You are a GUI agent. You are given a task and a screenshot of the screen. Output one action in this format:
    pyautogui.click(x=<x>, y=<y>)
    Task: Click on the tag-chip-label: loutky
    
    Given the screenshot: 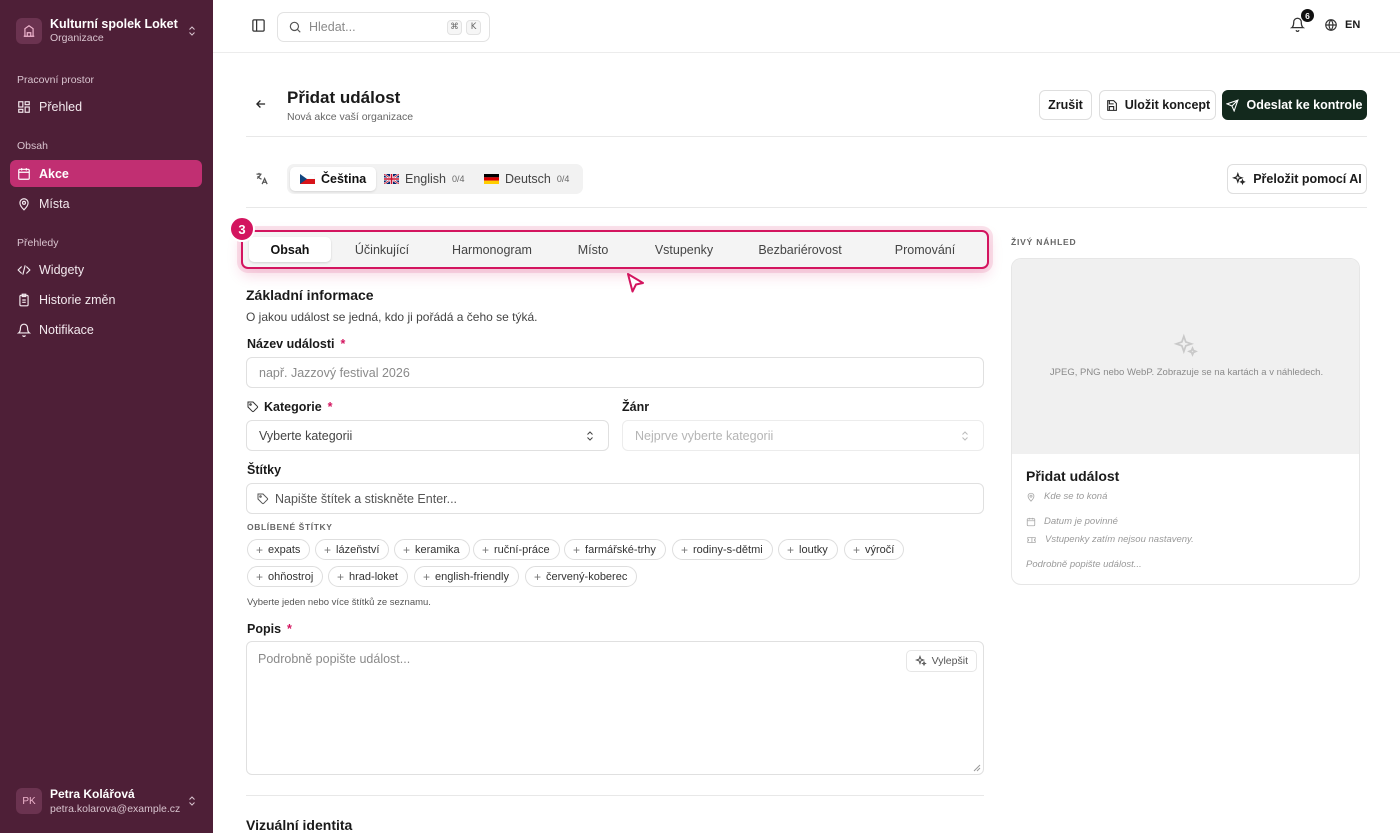 What is the action you would take?
    pyautogui.click(x=813, y=549)
    